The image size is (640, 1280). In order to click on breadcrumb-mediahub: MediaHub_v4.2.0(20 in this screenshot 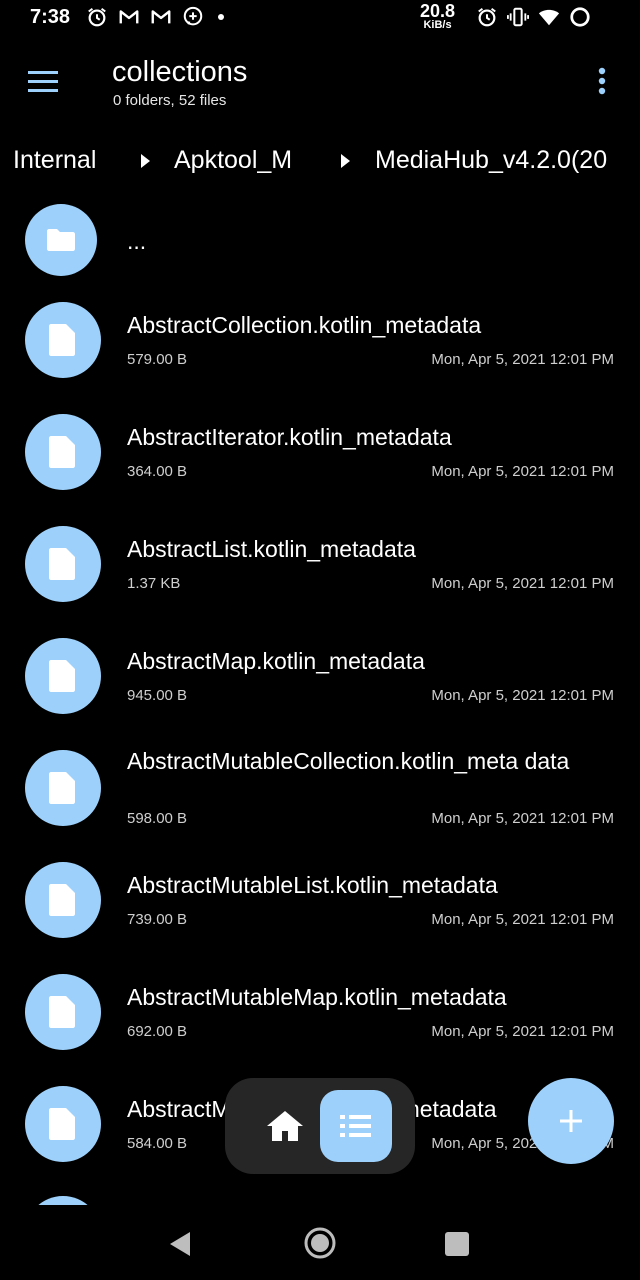, I will do `click(491, 160)`.